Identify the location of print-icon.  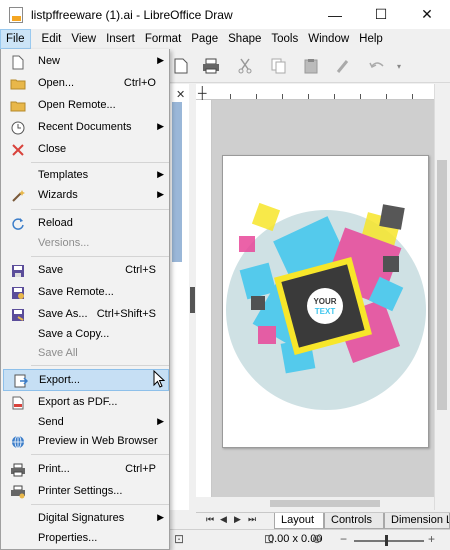
(211, 66).